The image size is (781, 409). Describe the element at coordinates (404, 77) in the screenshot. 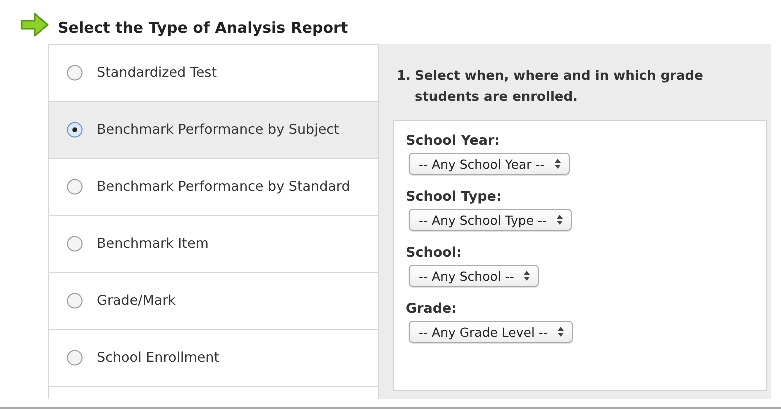

I see `step-number: 1.` at that location.